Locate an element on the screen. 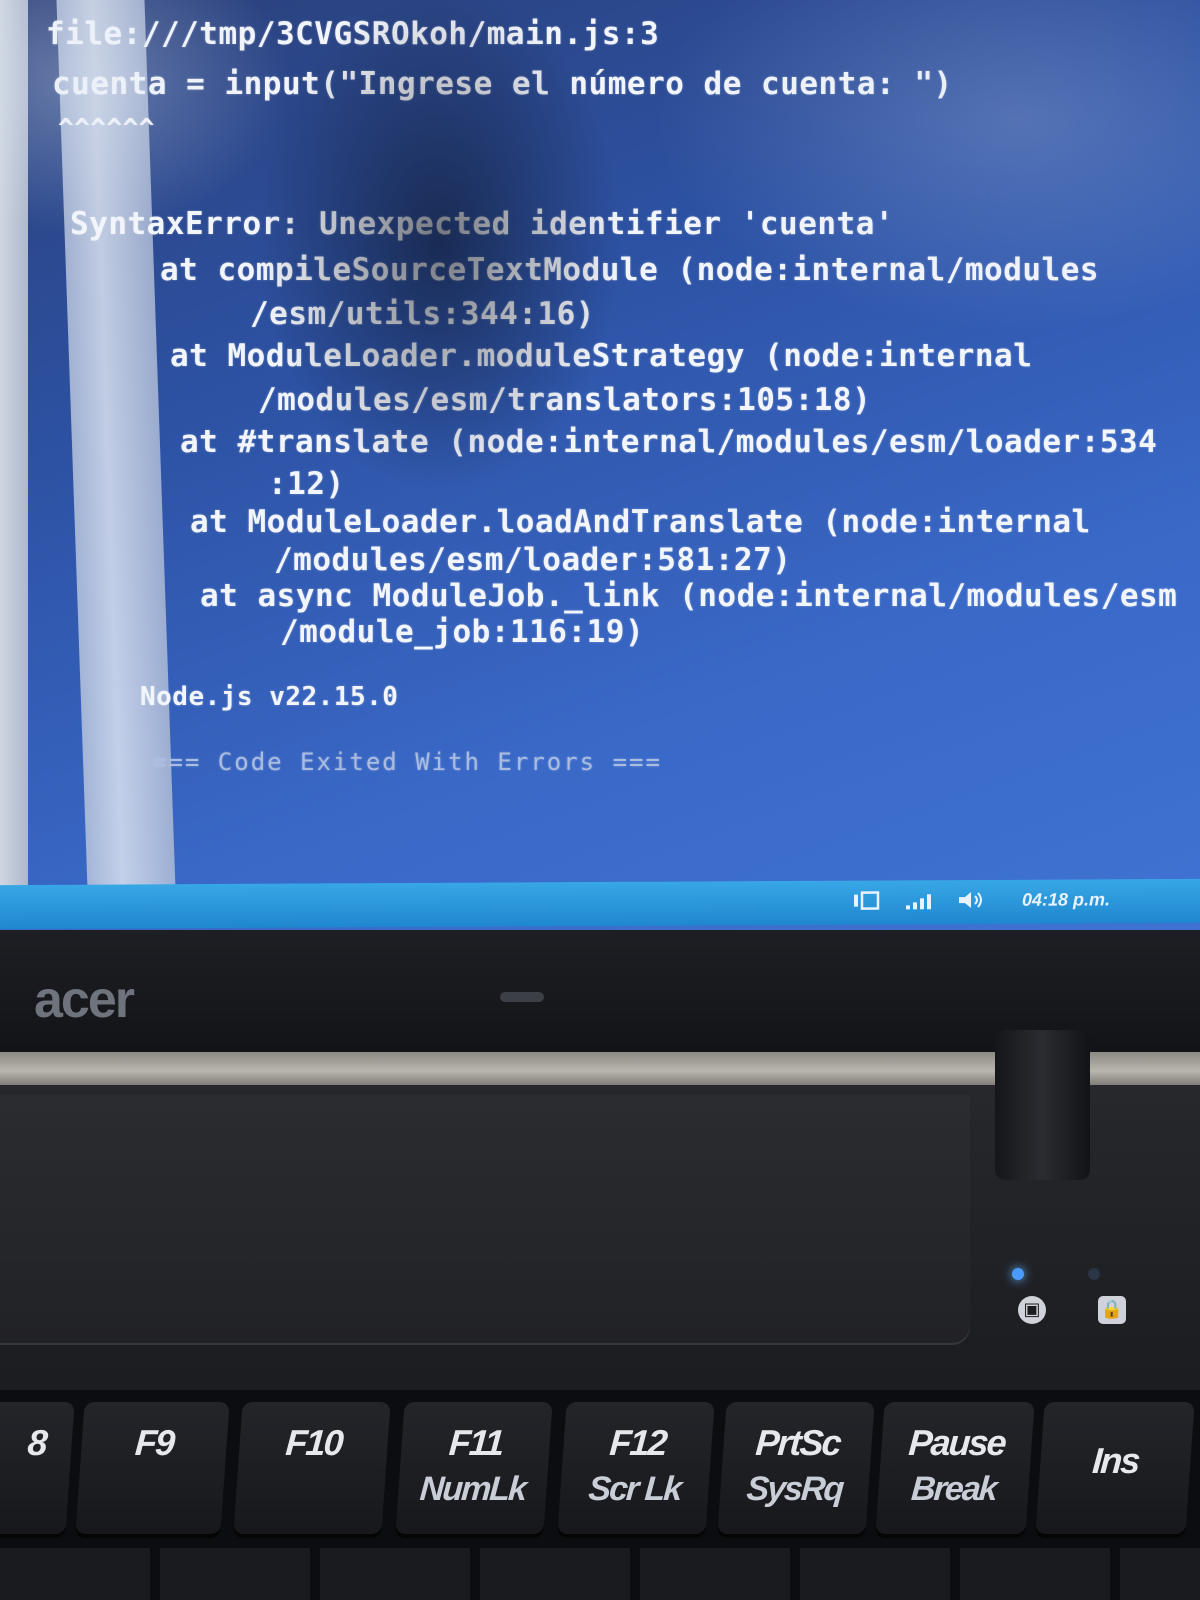 This screenshot has width=1200, height=1600. keyboard-next-row is located at coordinates (600, 1574).